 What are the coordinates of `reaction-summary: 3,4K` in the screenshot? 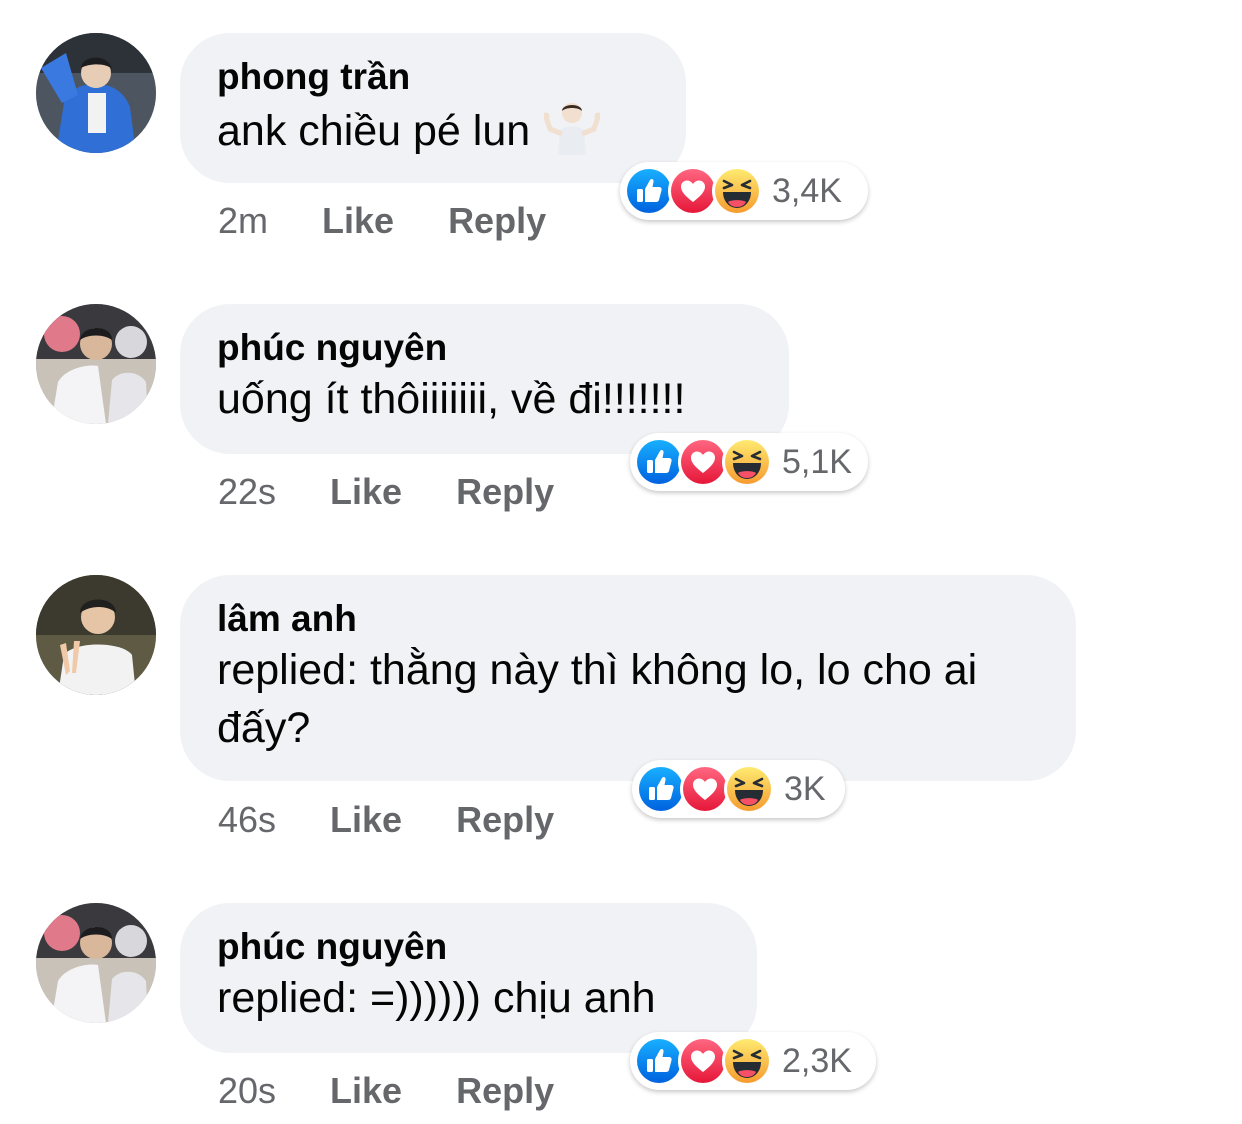 It's located at (744, 191).